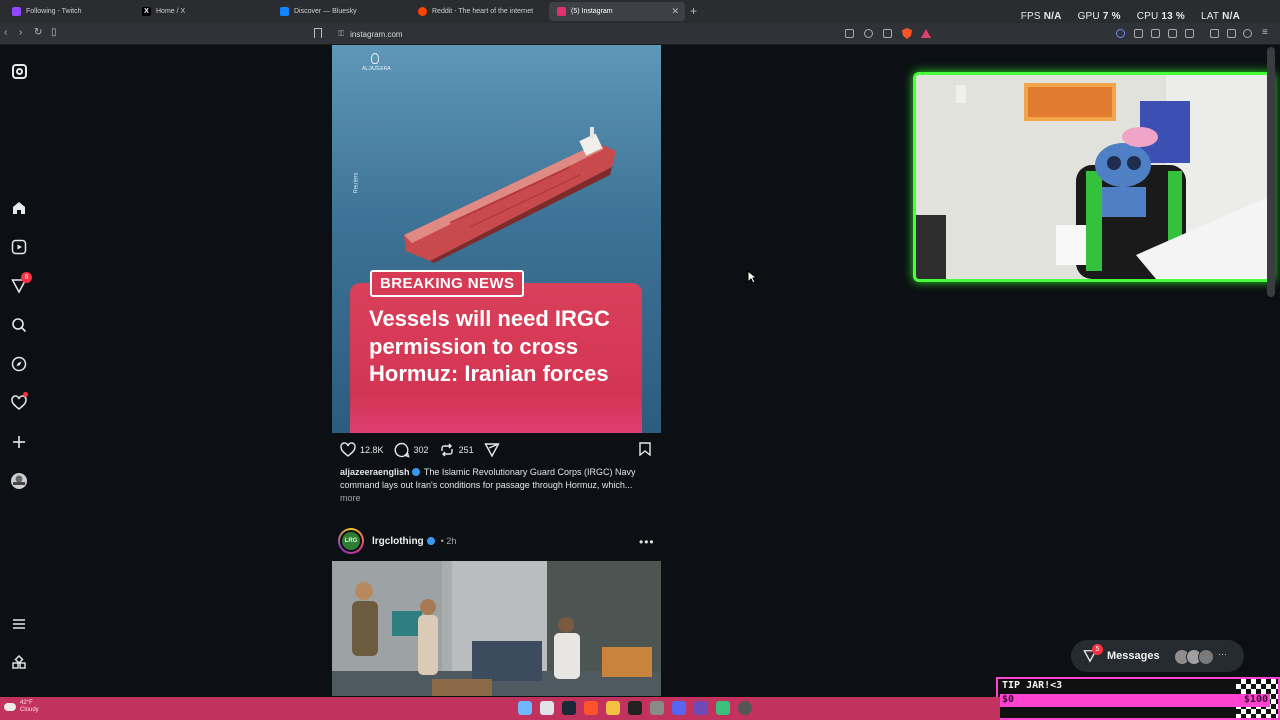  Describe the element at coordinates (5, 32) in the screenshot. I see `back-icon: ‹` at that location.